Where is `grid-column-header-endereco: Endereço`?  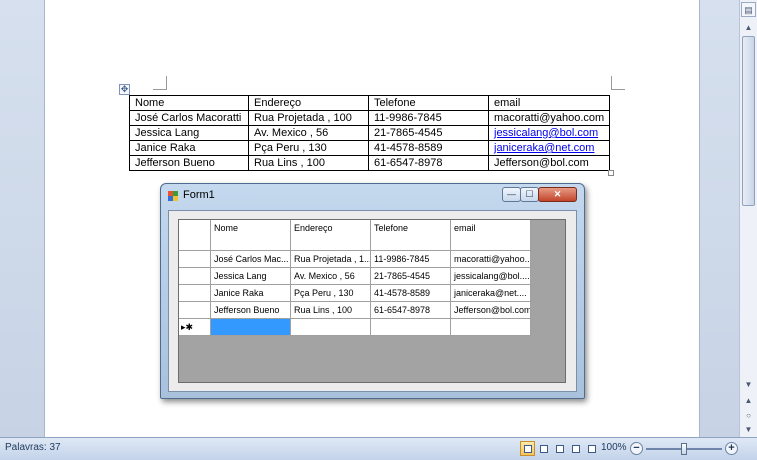
grid-column-header-endereco: Endereço is located at coordinates (331, 235).